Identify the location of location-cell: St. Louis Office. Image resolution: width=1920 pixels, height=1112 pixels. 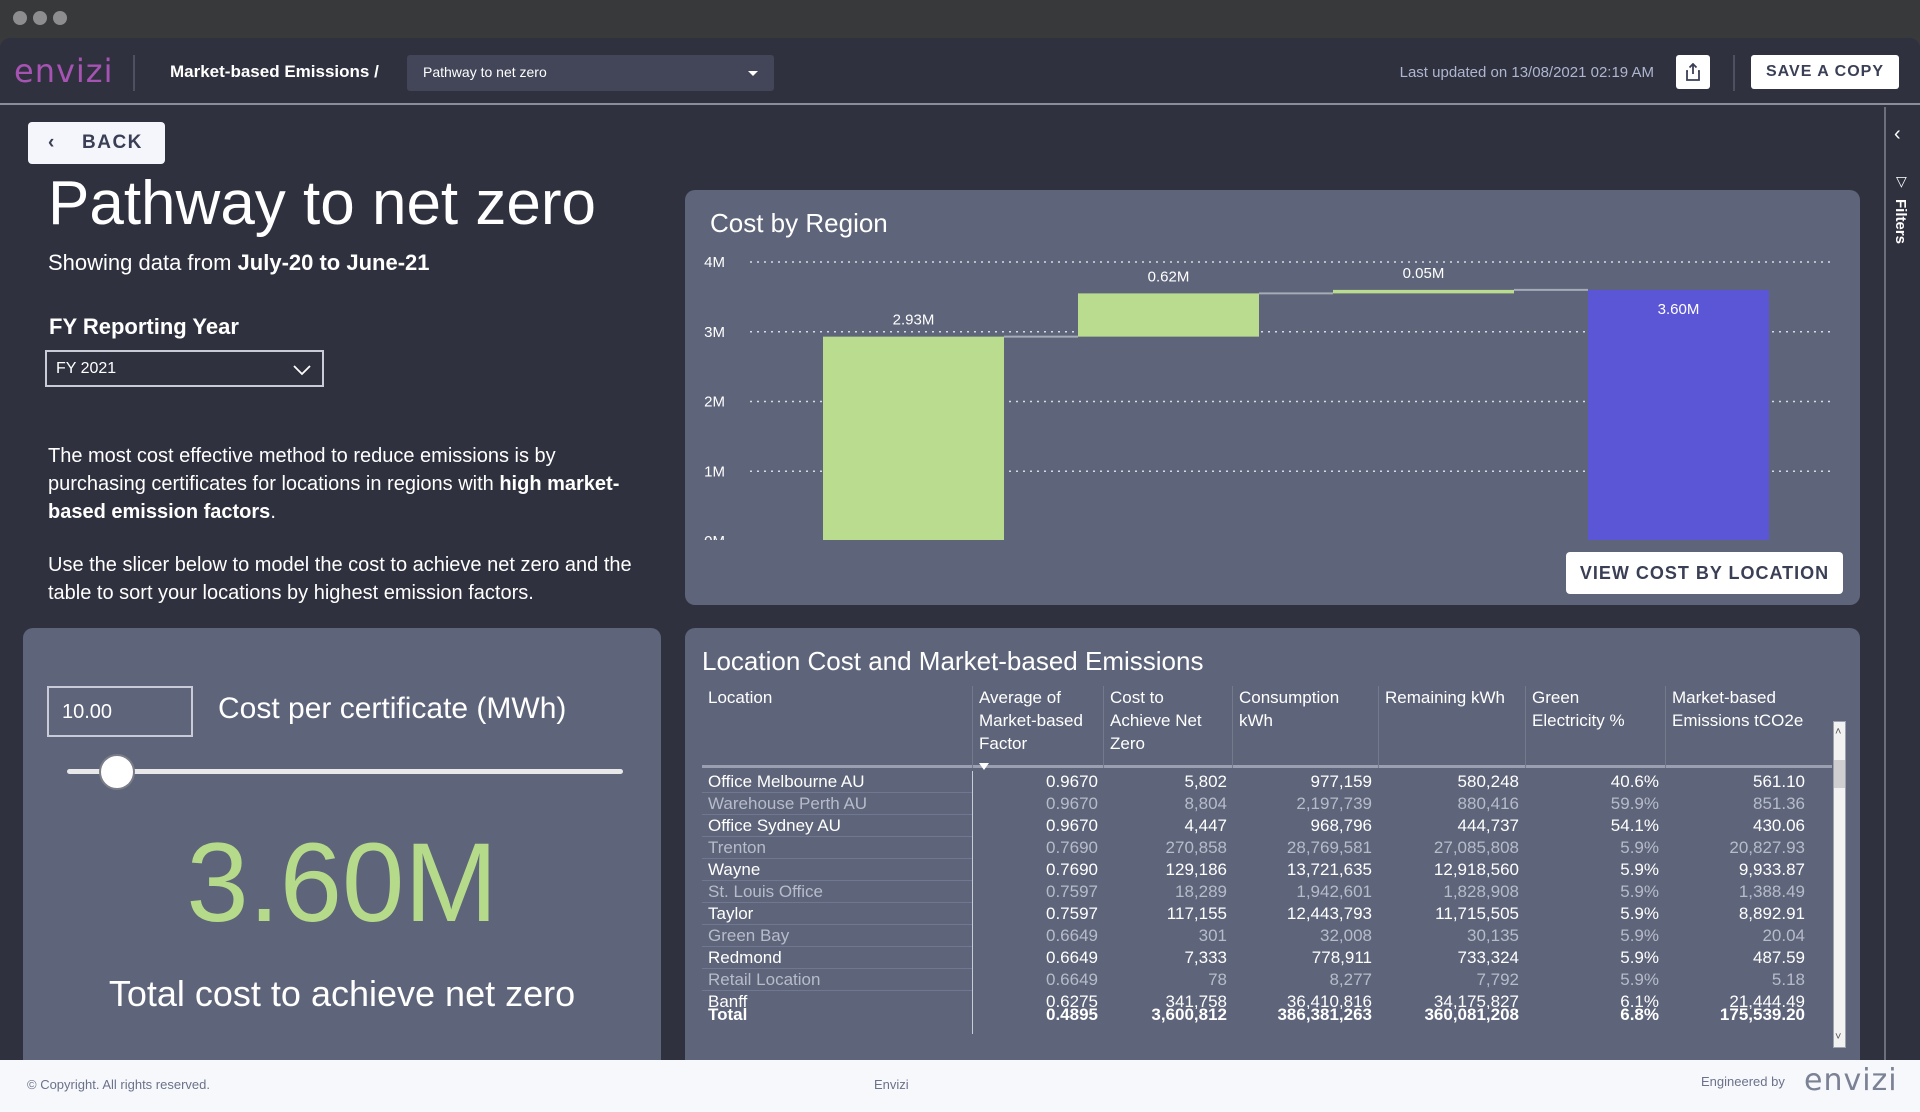
(765, 891).